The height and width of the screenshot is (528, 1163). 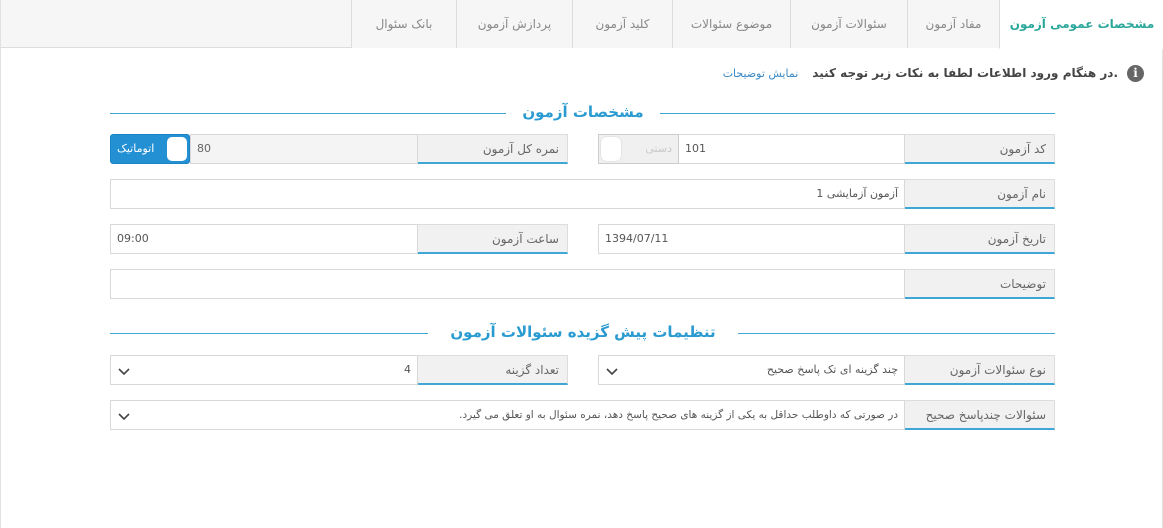 What do you see at coordinates (695, 148) in the screenshot?
I see `exam-code-value: 101` at bounding box center [695, 148].